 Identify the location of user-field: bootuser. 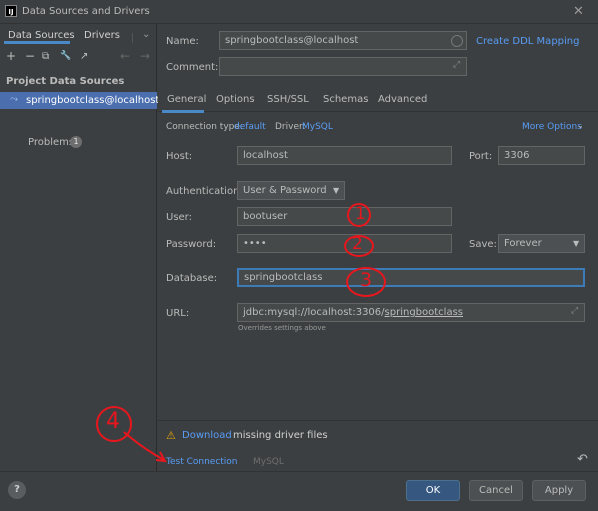
(344, 216).